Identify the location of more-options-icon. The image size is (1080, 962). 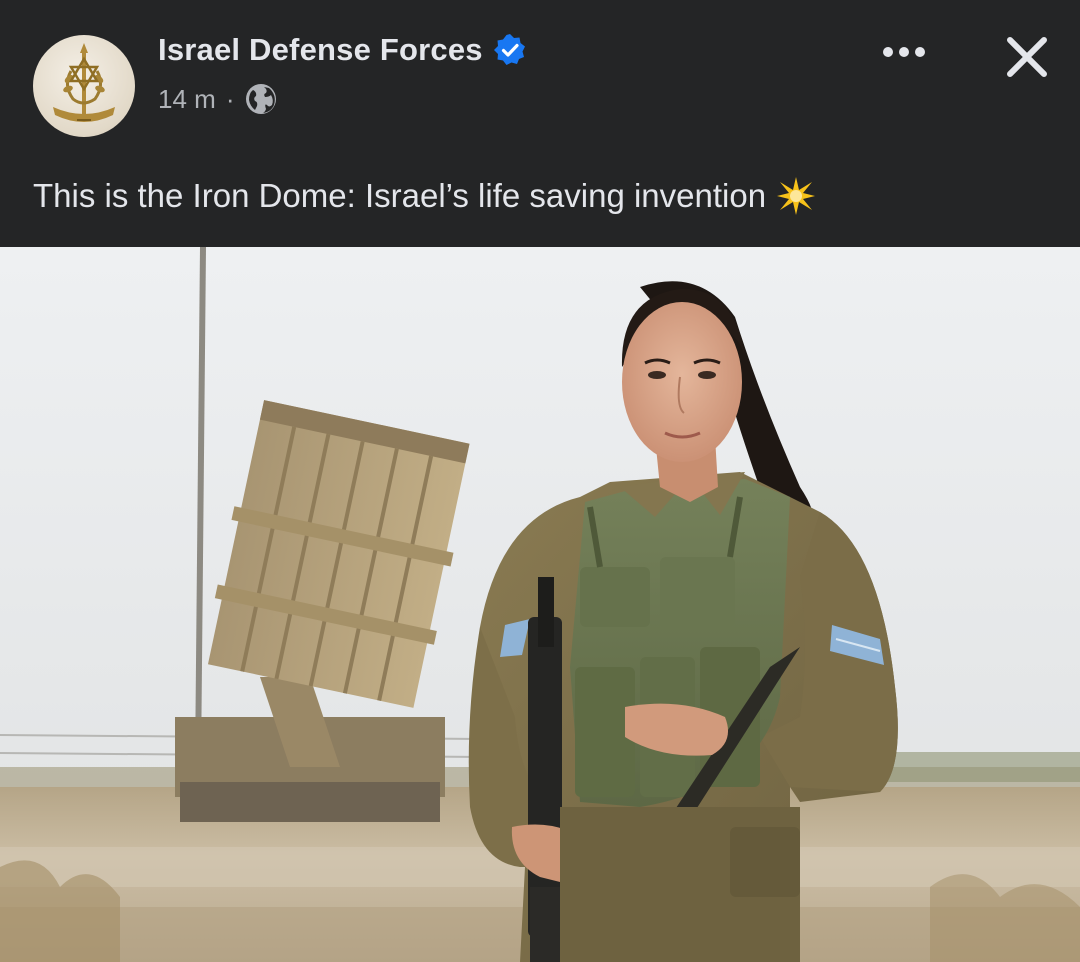
(904, 52).